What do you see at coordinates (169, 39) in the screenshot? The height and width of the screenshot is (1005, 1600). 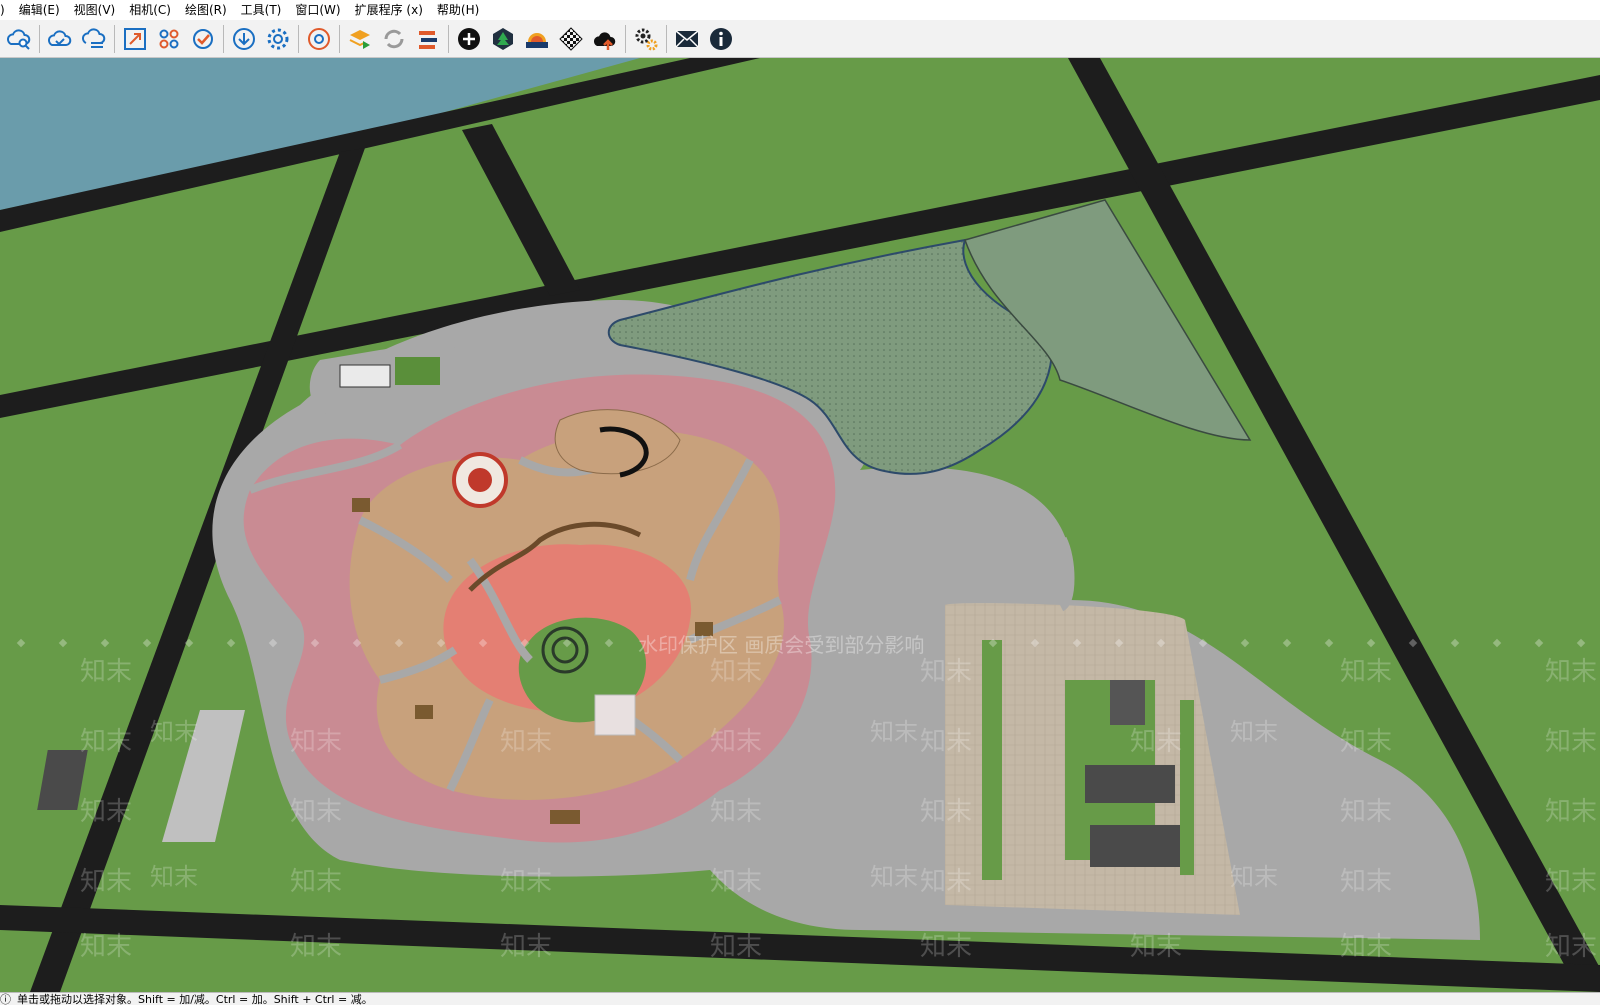 I see `components-icon` at bounding box center [169, 39].